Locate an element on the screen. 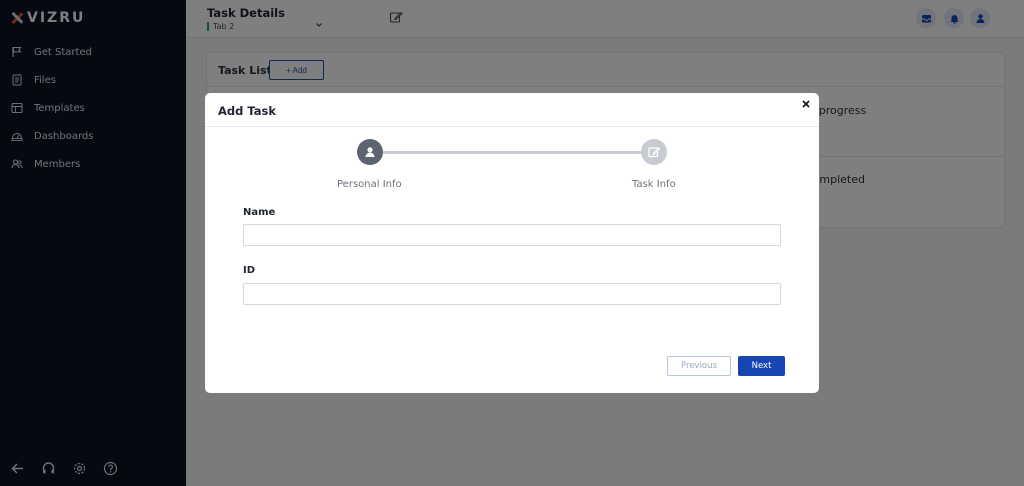 This screenshot has width=1024, height=486. step-label-personal-info: Personal Info is located at coordinates (369, 184).